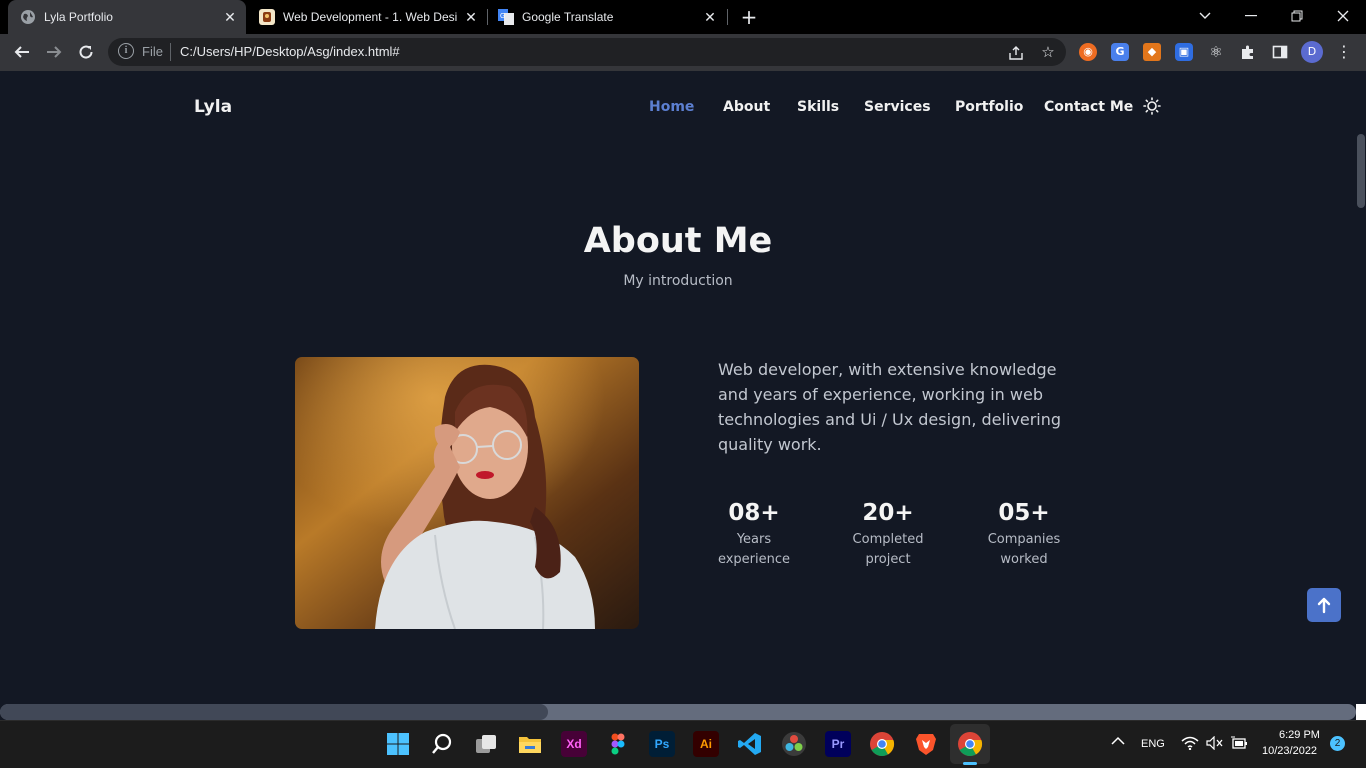  Describe the element at coordinates (888, 513) in the screenshot. I see `stat-number: 20+` at that location.